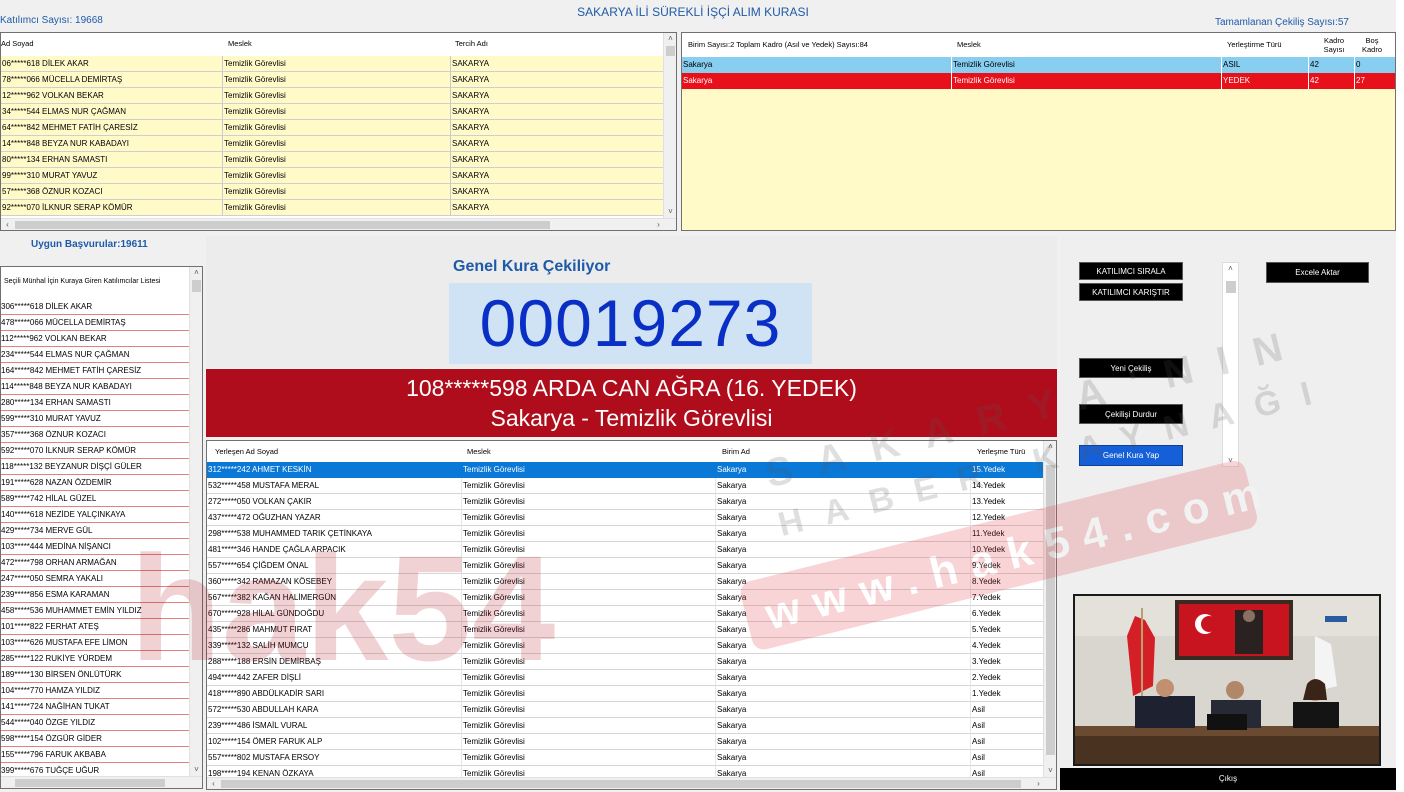 Image resolution: width=1404 pixels, height=792 pixels. I want to click on list-item: 101*****822 FERHAT ATEŞ, so click(95, 627).